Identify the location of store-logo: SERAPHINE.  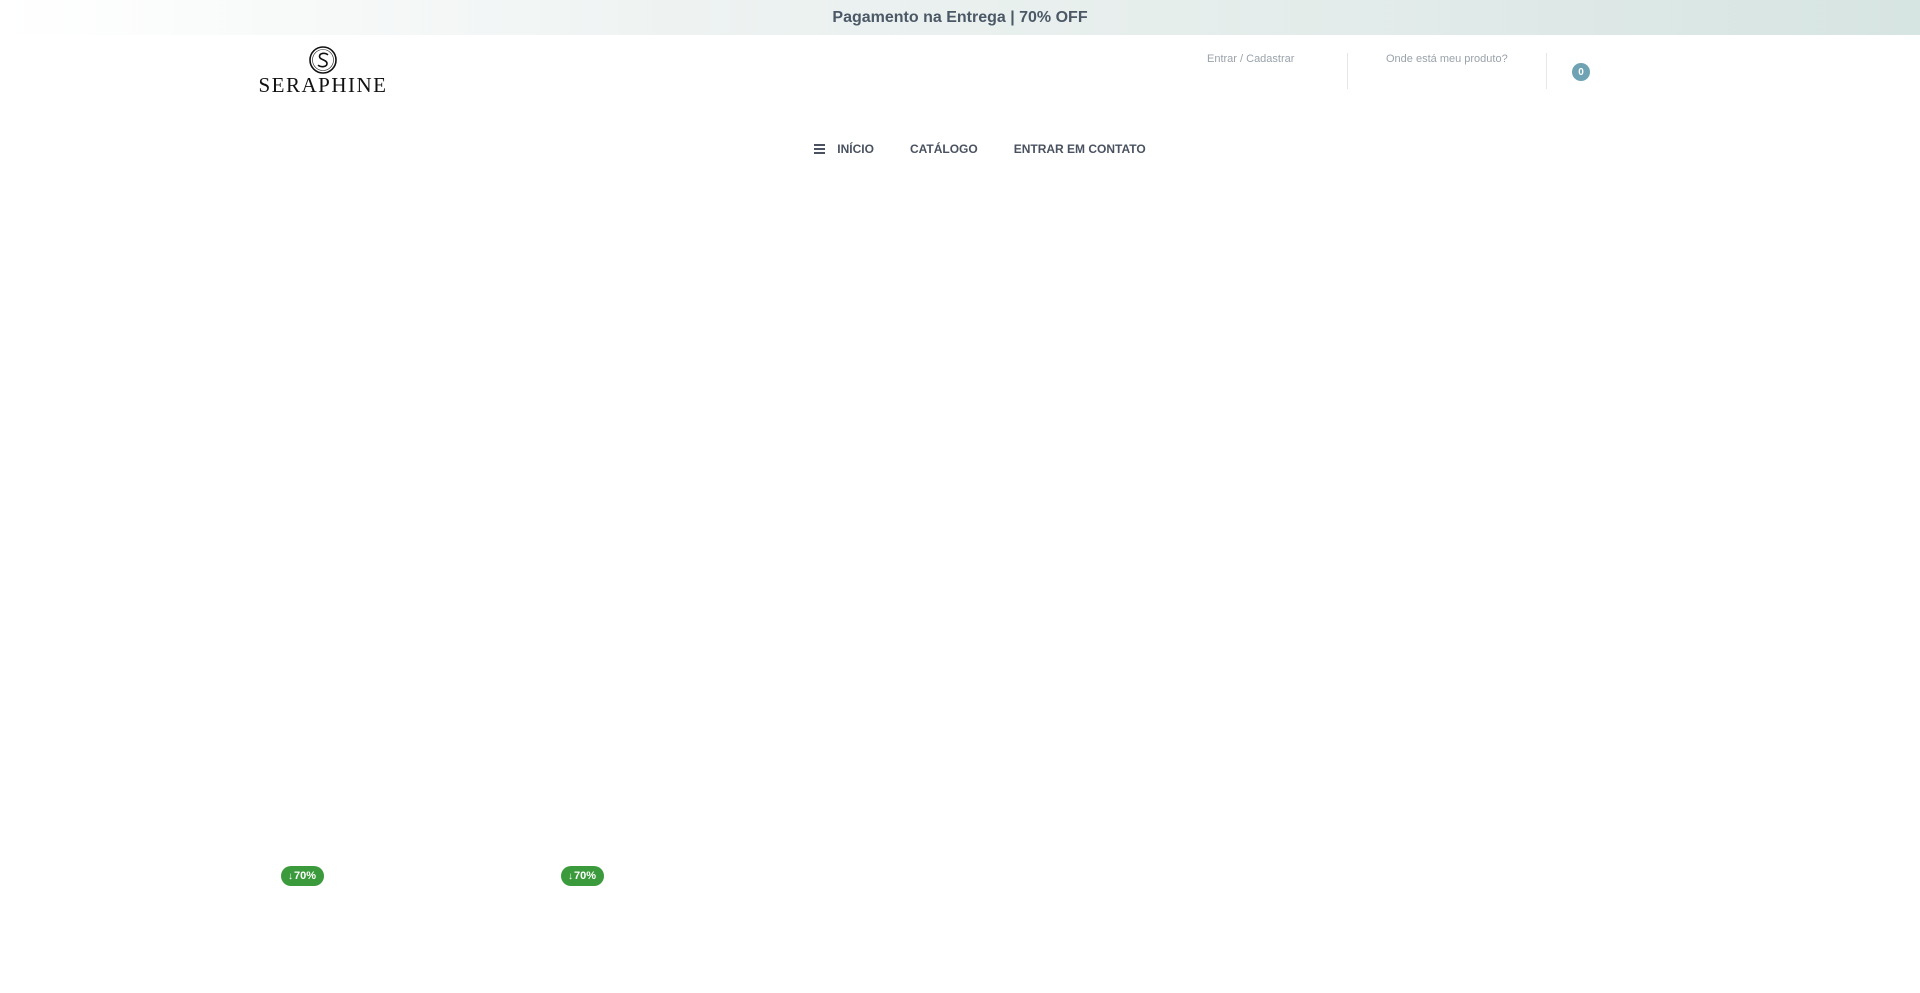
(323, 72).